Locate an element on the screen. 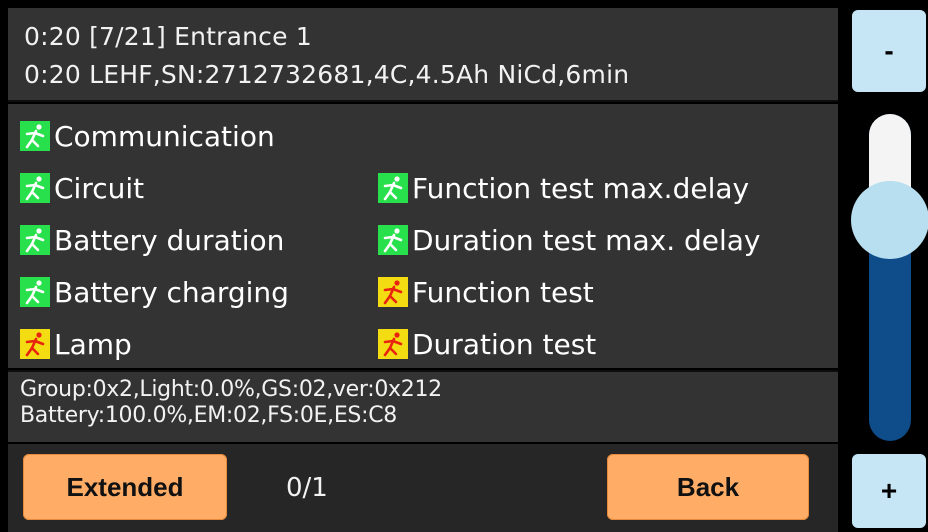 This screenshot has width=928, height=532. status-item-battery-charging: Battery charging is located at coordinates (154, 292).